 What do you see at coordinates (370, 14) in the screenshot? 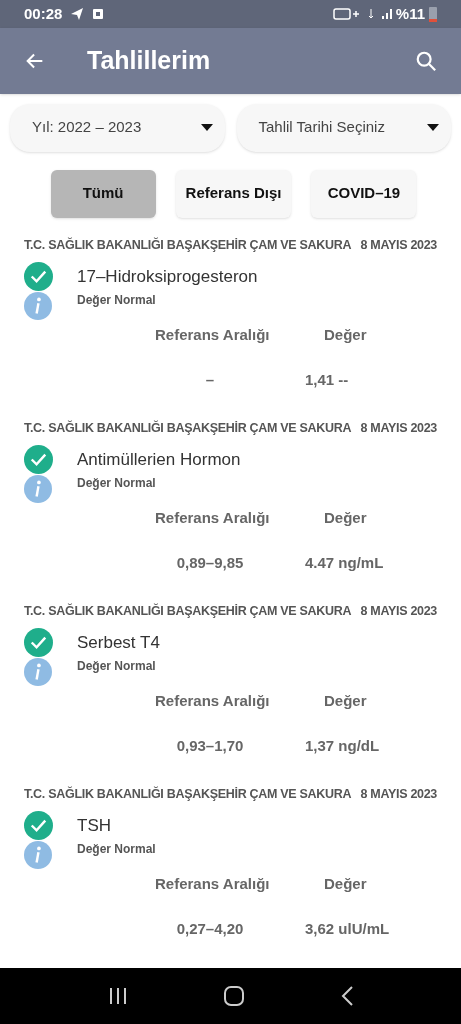
I see `data-transfer-icon` at bounding box center [370, 14].